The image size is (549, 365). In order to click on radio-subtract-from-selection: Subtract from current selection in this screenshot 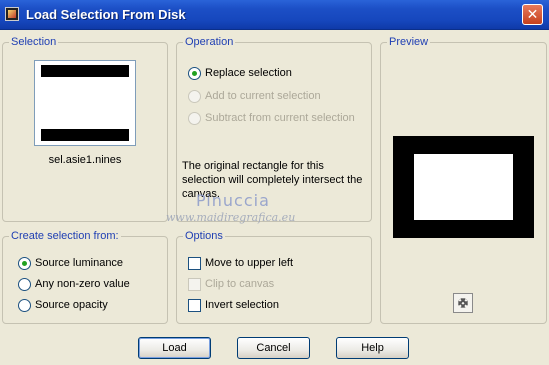, I will do `click(271, 118)`.